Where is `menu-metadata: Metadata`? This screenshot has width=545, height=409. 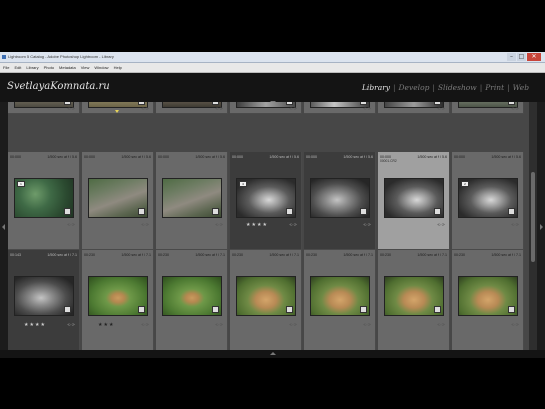 menu-metadata: Metadata is located at coordinates (67, 67).